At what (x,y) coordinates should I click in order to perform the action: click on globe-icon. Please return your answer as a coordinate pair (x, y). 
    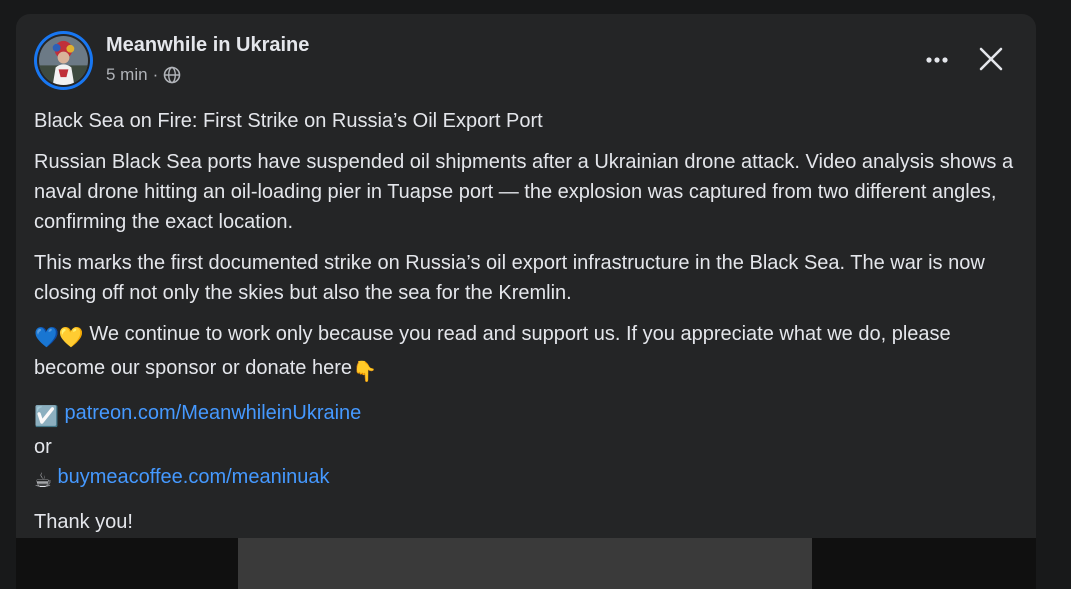
    Looking at the image, I should click on (172, 75).